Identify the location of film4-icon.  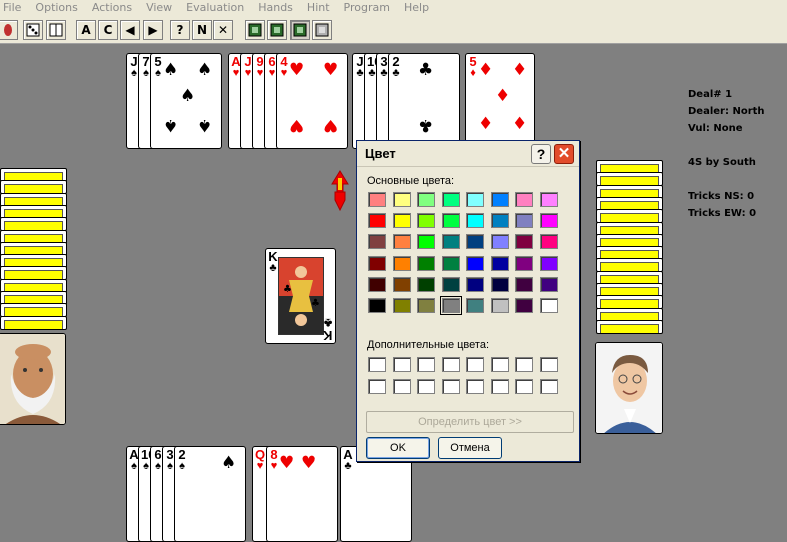
(322, 30).